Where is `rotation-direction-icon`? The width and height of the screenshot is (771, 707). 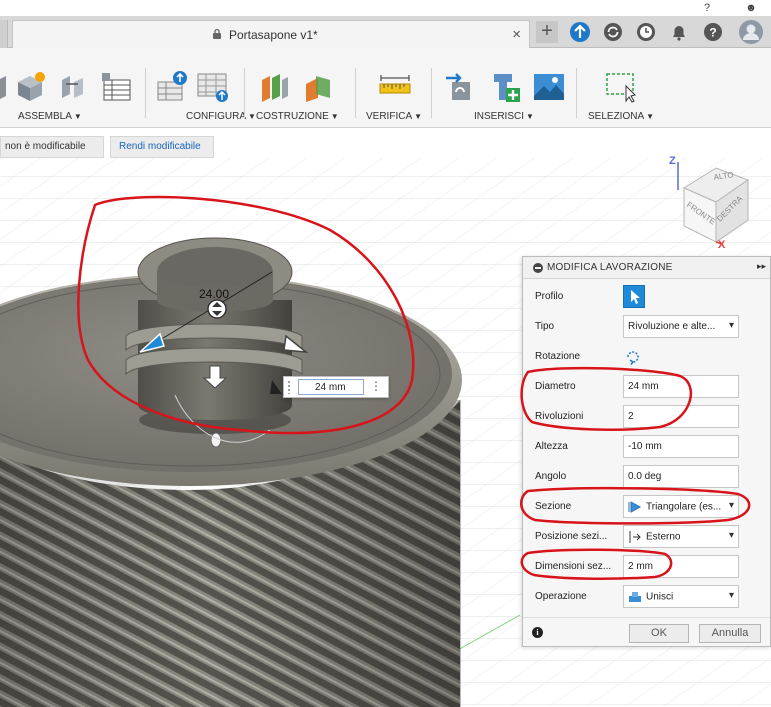 rotation-direction-icon is located at coordinates (633, 357).